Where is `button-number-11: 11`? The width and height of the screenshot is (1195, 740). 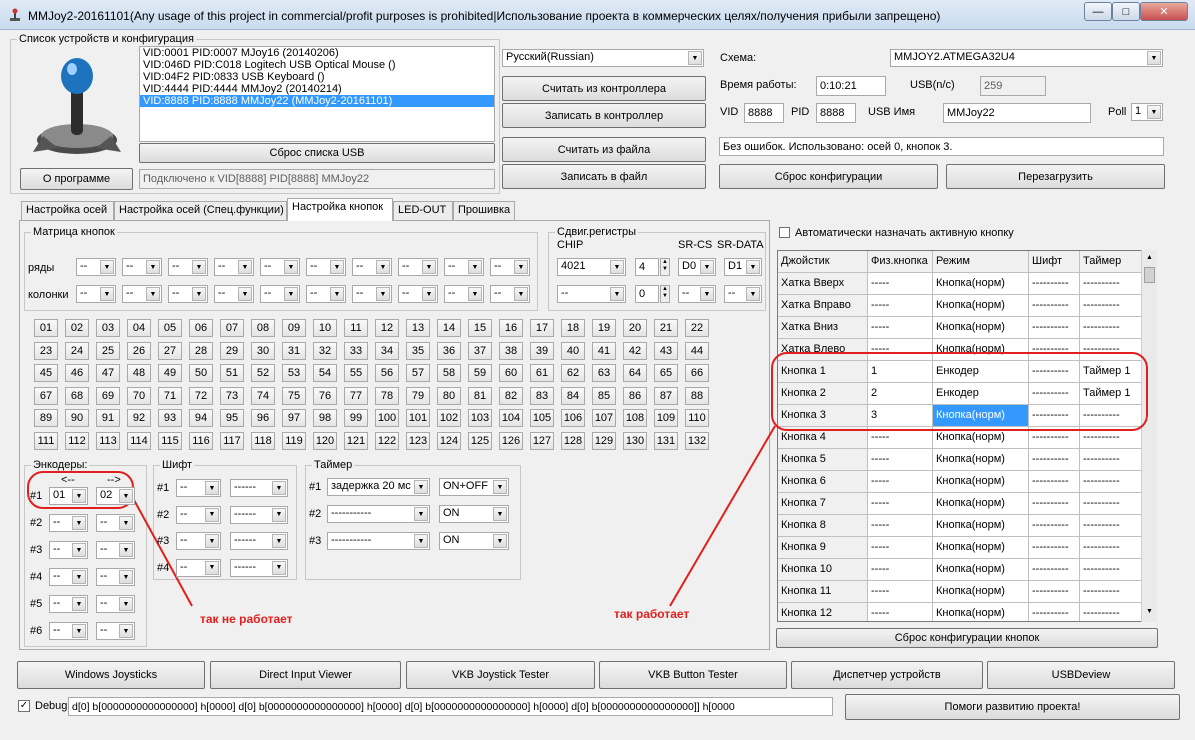
button-number-11: 11 is located at coordinates (356, 328).